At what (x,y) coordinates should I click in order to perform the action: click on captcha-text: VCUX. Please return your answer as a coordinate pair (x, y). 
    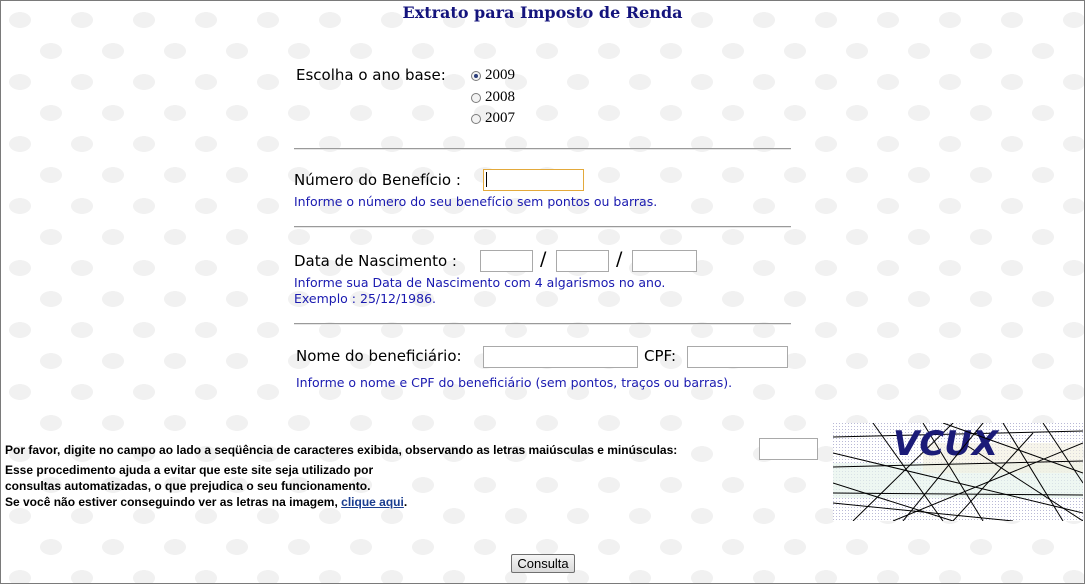
    Looking at the image, I should click on (946, 444).